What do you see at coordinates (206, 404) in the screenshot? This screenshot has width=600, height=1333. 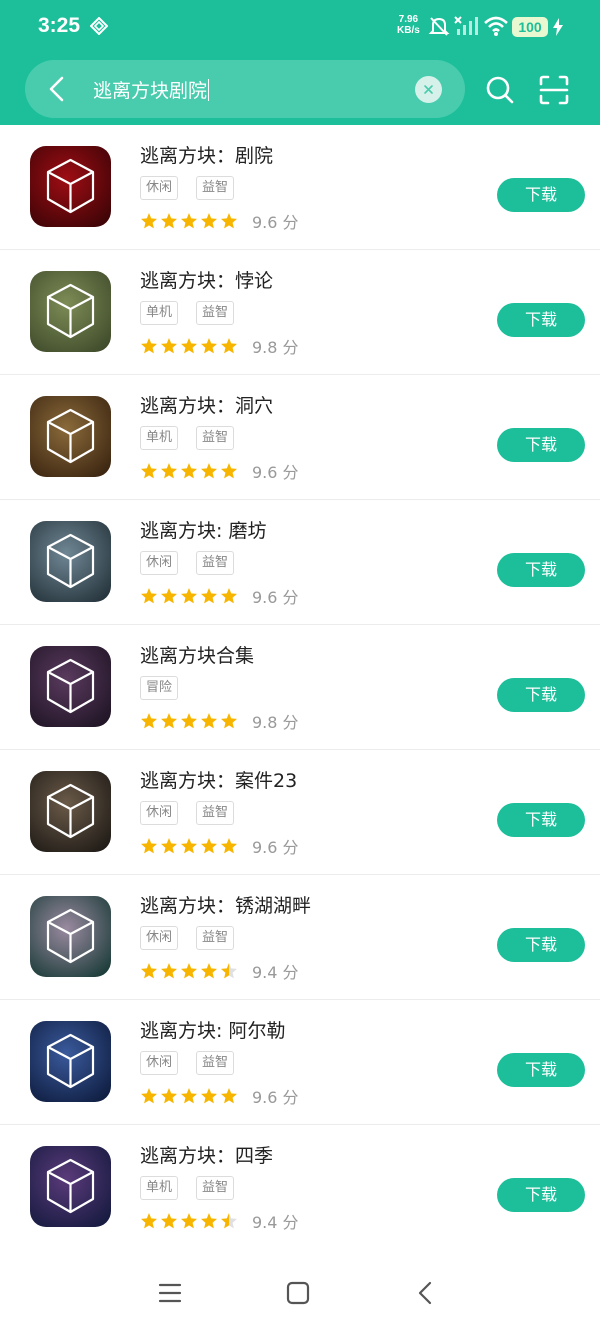 I see `app-title: 逃离方块：洞穴` at bounding box center [206, 404].